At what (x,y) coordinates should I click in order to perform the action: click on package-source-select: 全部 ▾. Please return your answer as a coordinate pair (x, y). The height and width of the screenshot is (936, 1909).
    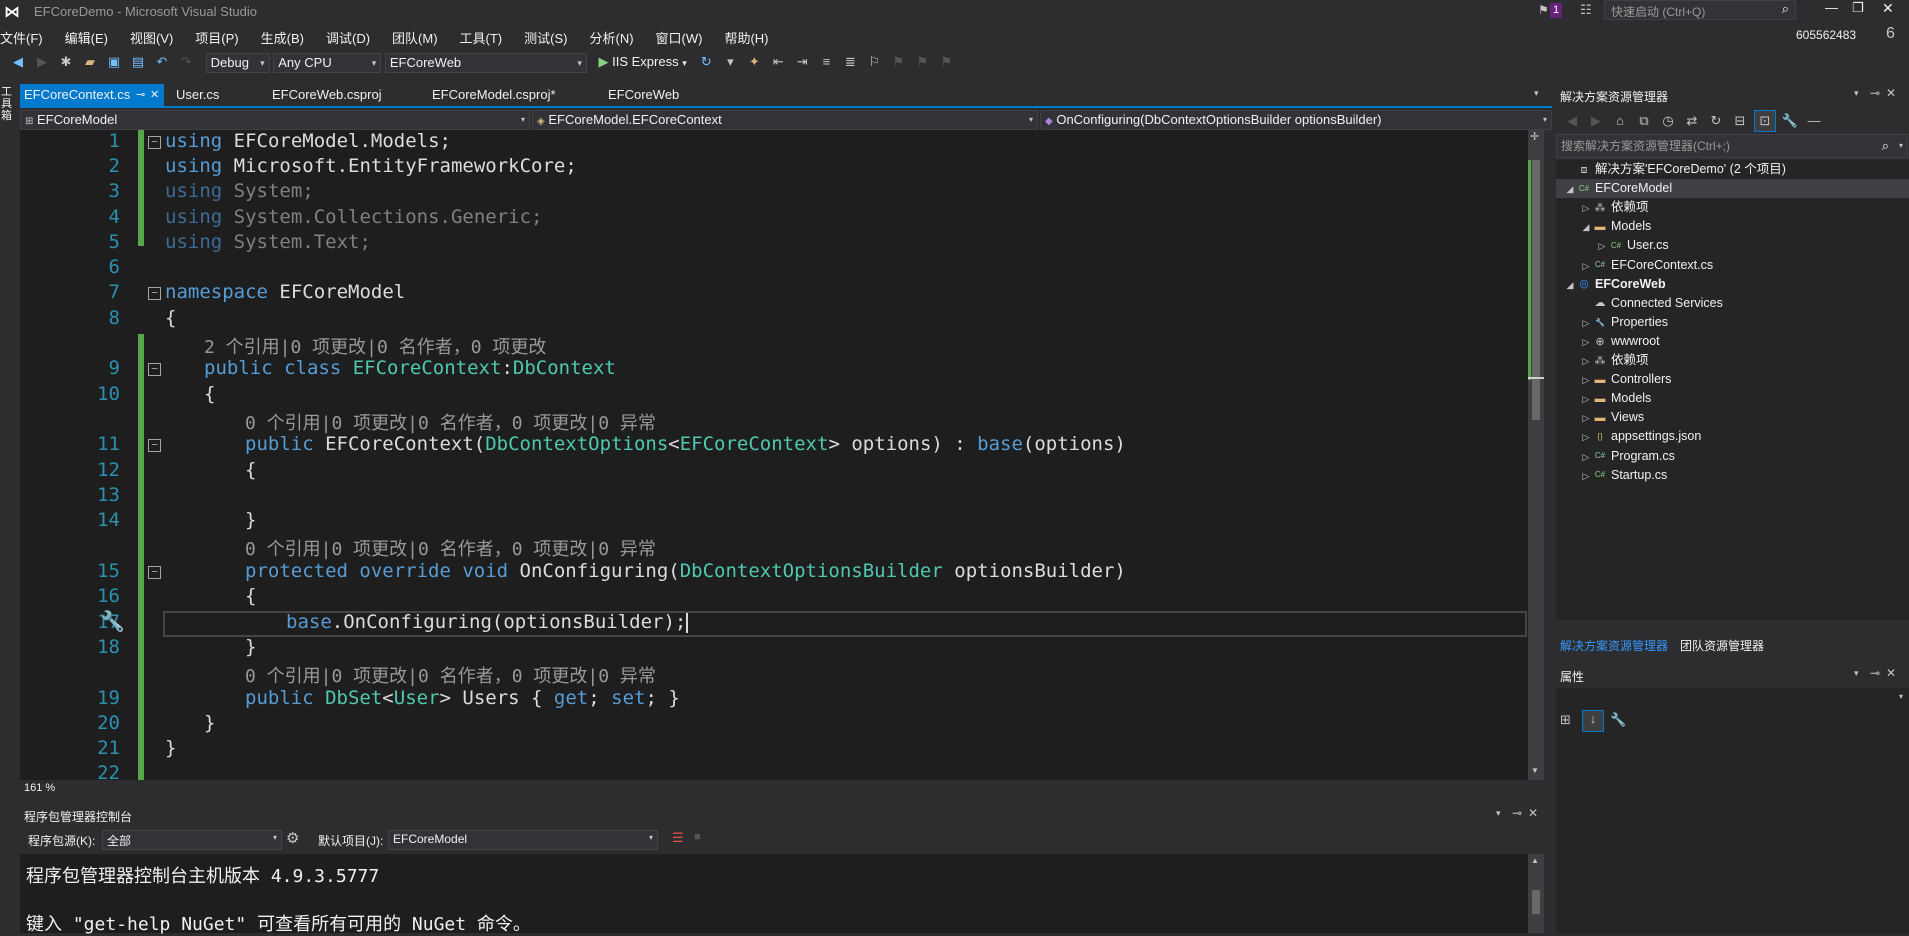
    Looking at the image, I should click on (192, 840).